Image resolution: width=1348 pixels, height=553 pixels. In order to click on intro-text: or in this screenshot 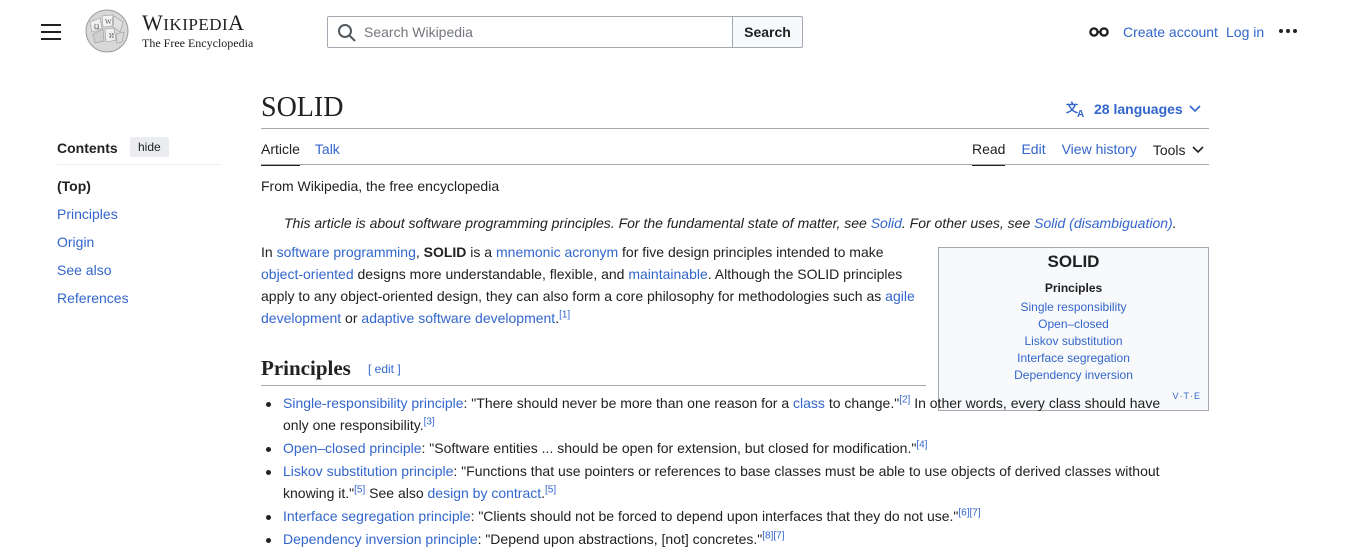, I will do `click(351, 318)`.